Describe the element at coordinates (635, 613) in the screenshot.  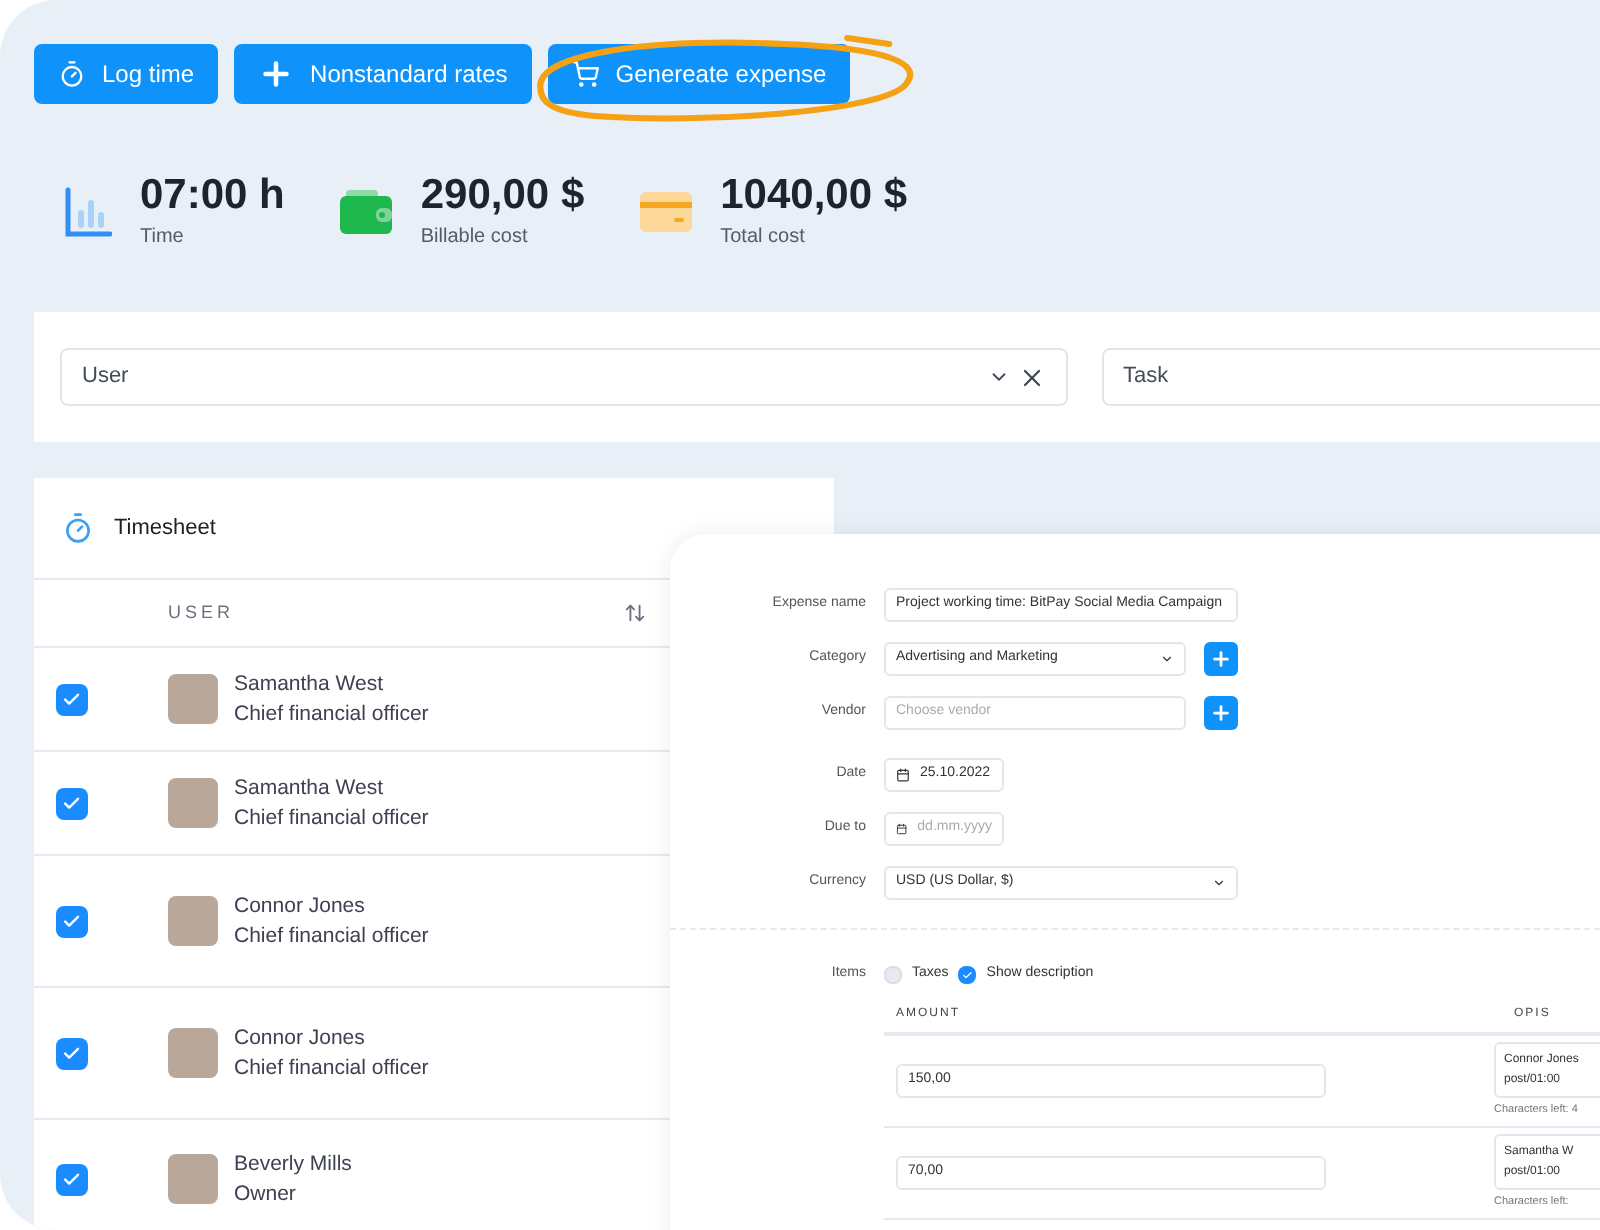
I see `sort-icon` at that location.